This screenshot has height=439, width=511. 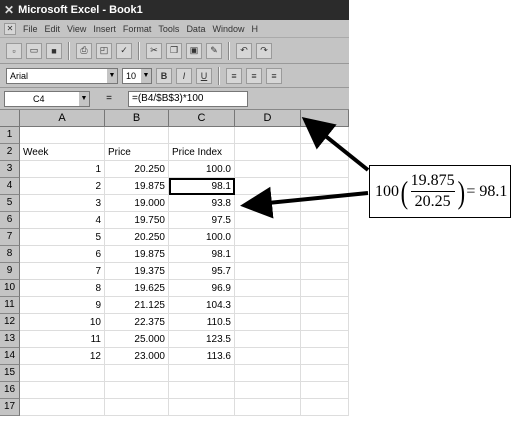 What do you see at coordinates (14, 50) in the screenshot?
I see `new-icon: ▫` at bounding box center [14, 50].